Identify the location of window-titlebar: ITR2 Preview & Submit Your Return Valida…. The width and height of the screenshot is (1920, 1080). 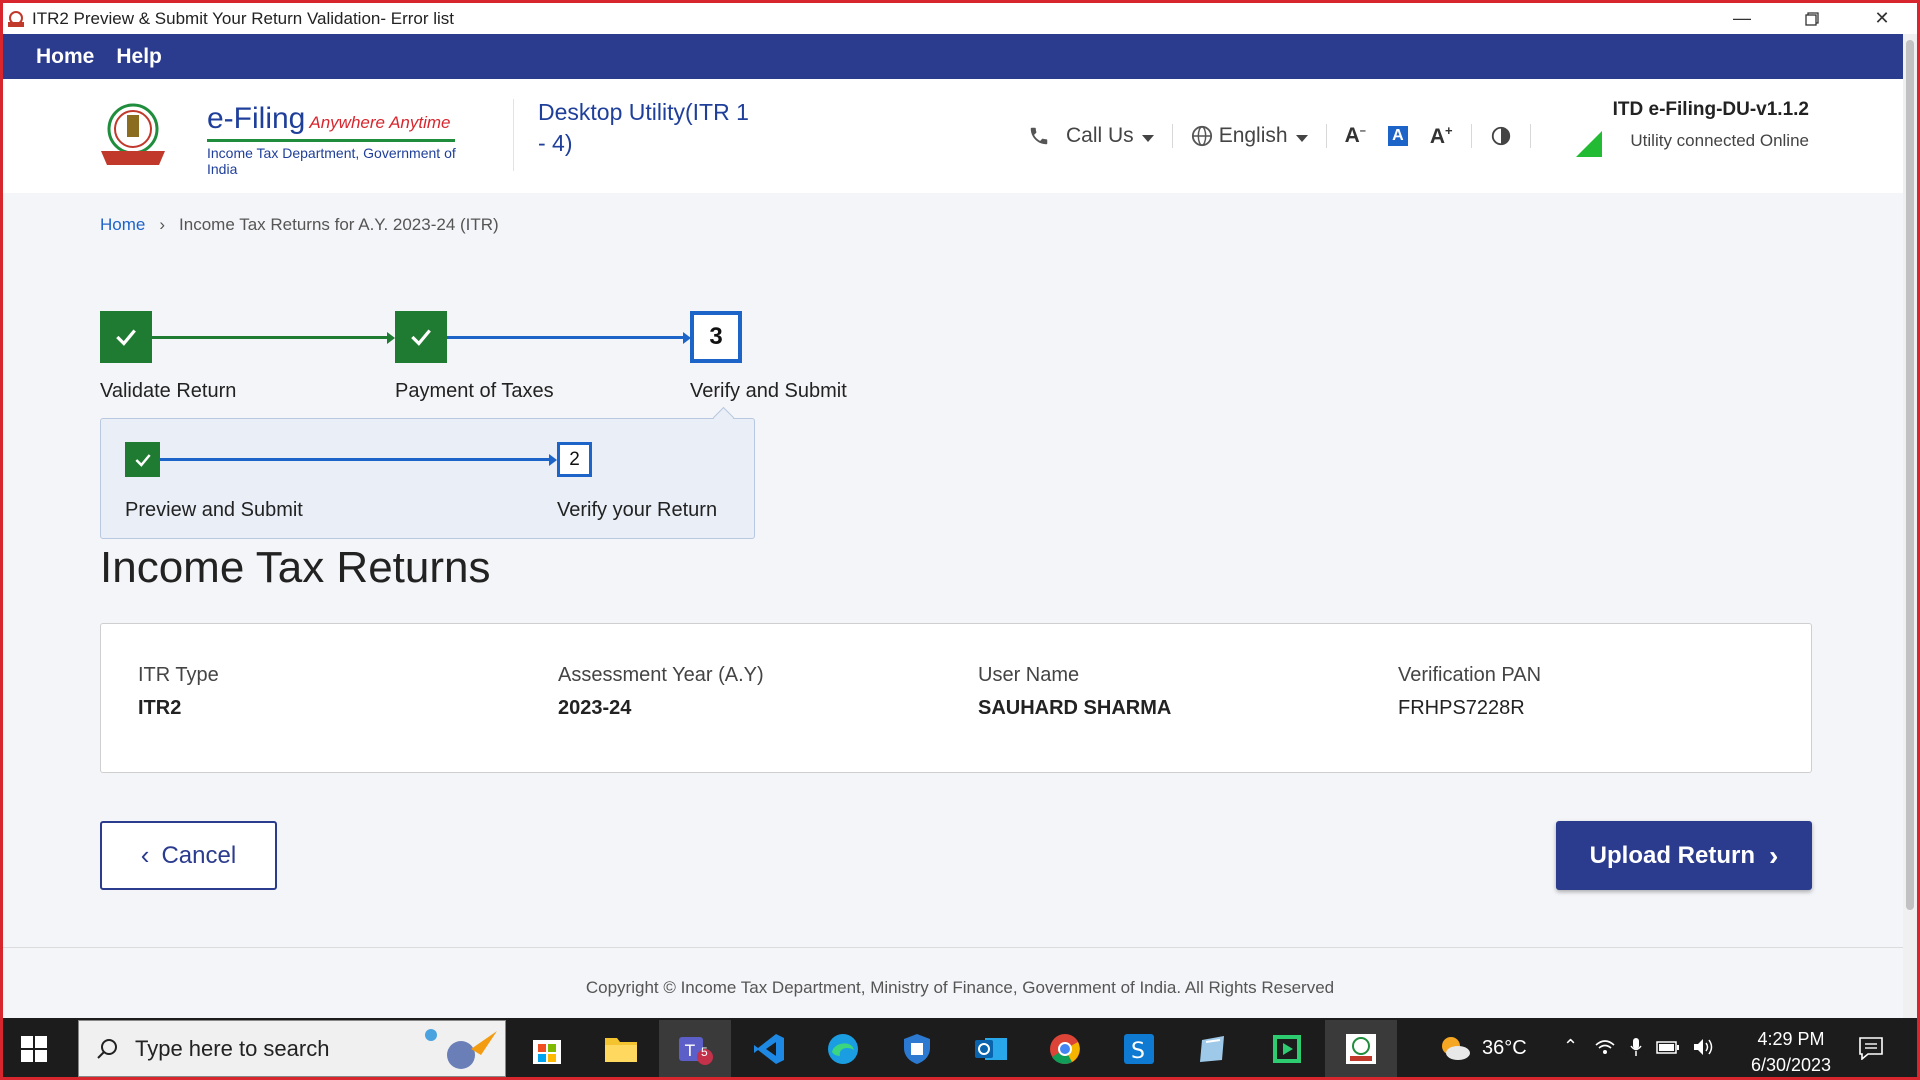
(960, 18).